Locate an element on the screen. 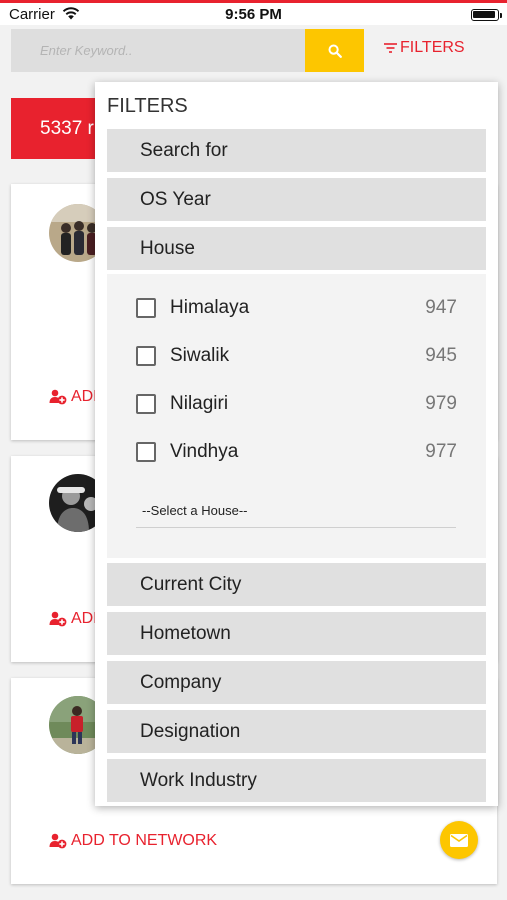  filters-button: FILTERS is located at coordinates (424, 48).